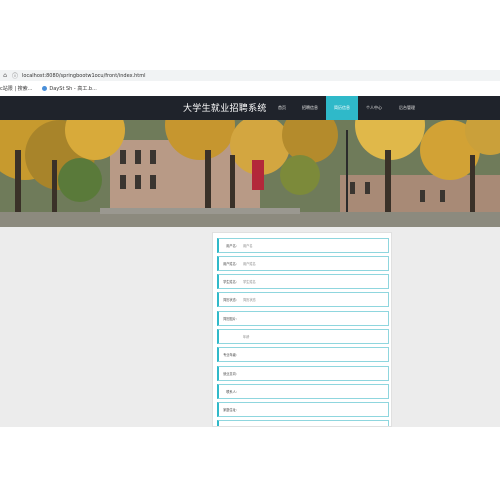  I want to click on form-field-username: 用户名： 用户名, so click(303, 245).